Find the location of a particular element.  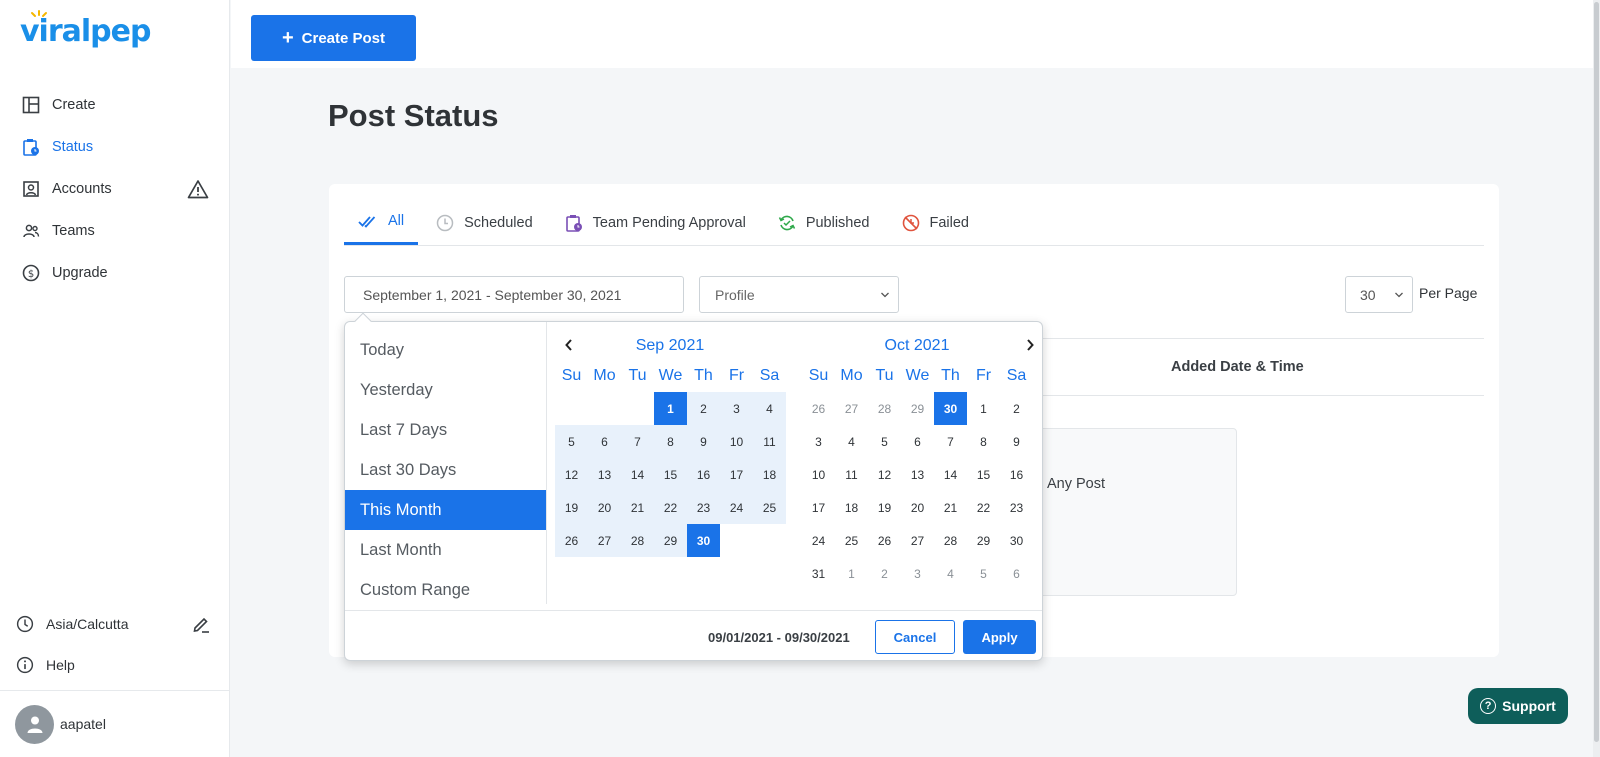

warning-icon is located at coordinates (198, 191).